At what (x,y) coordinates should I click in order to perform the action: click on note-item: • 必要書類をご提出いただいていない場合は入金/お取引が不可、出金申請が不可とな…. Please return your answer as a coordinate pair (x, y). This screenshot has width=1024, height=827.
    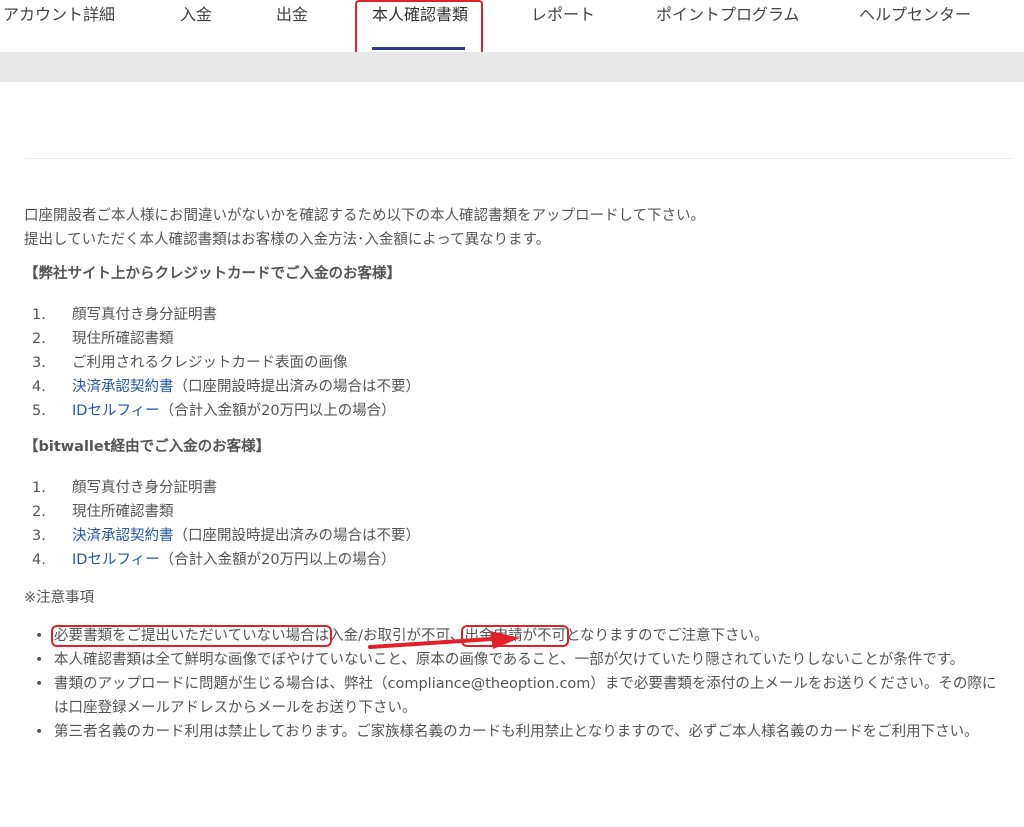
    Looking at the image, I should click on (519, 636).